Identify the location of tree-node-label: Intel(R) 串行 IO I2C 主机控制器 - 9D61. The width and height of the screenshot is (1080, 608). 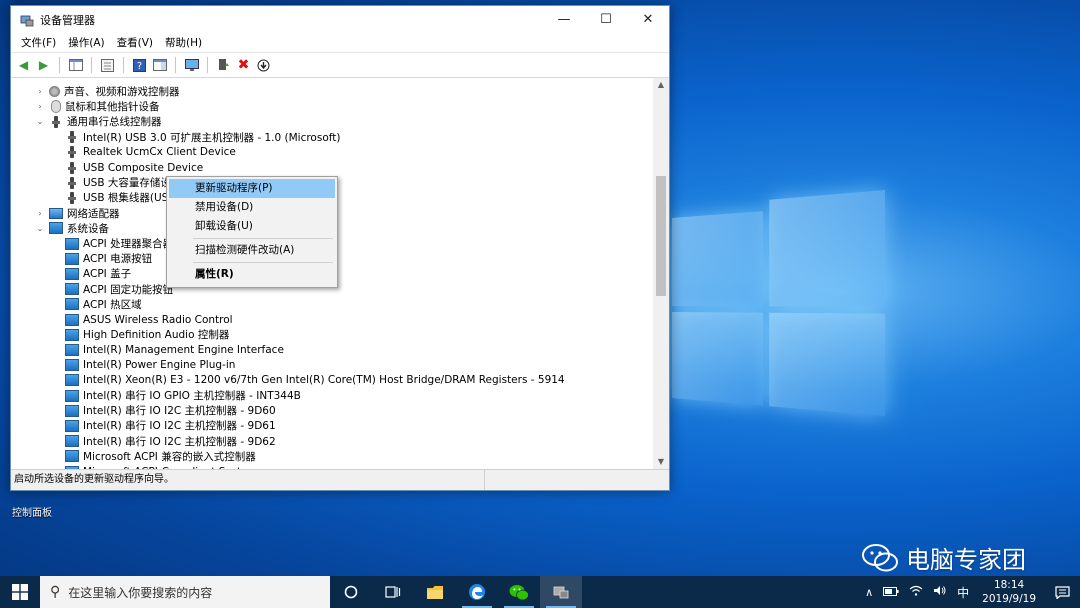
(179, 425).